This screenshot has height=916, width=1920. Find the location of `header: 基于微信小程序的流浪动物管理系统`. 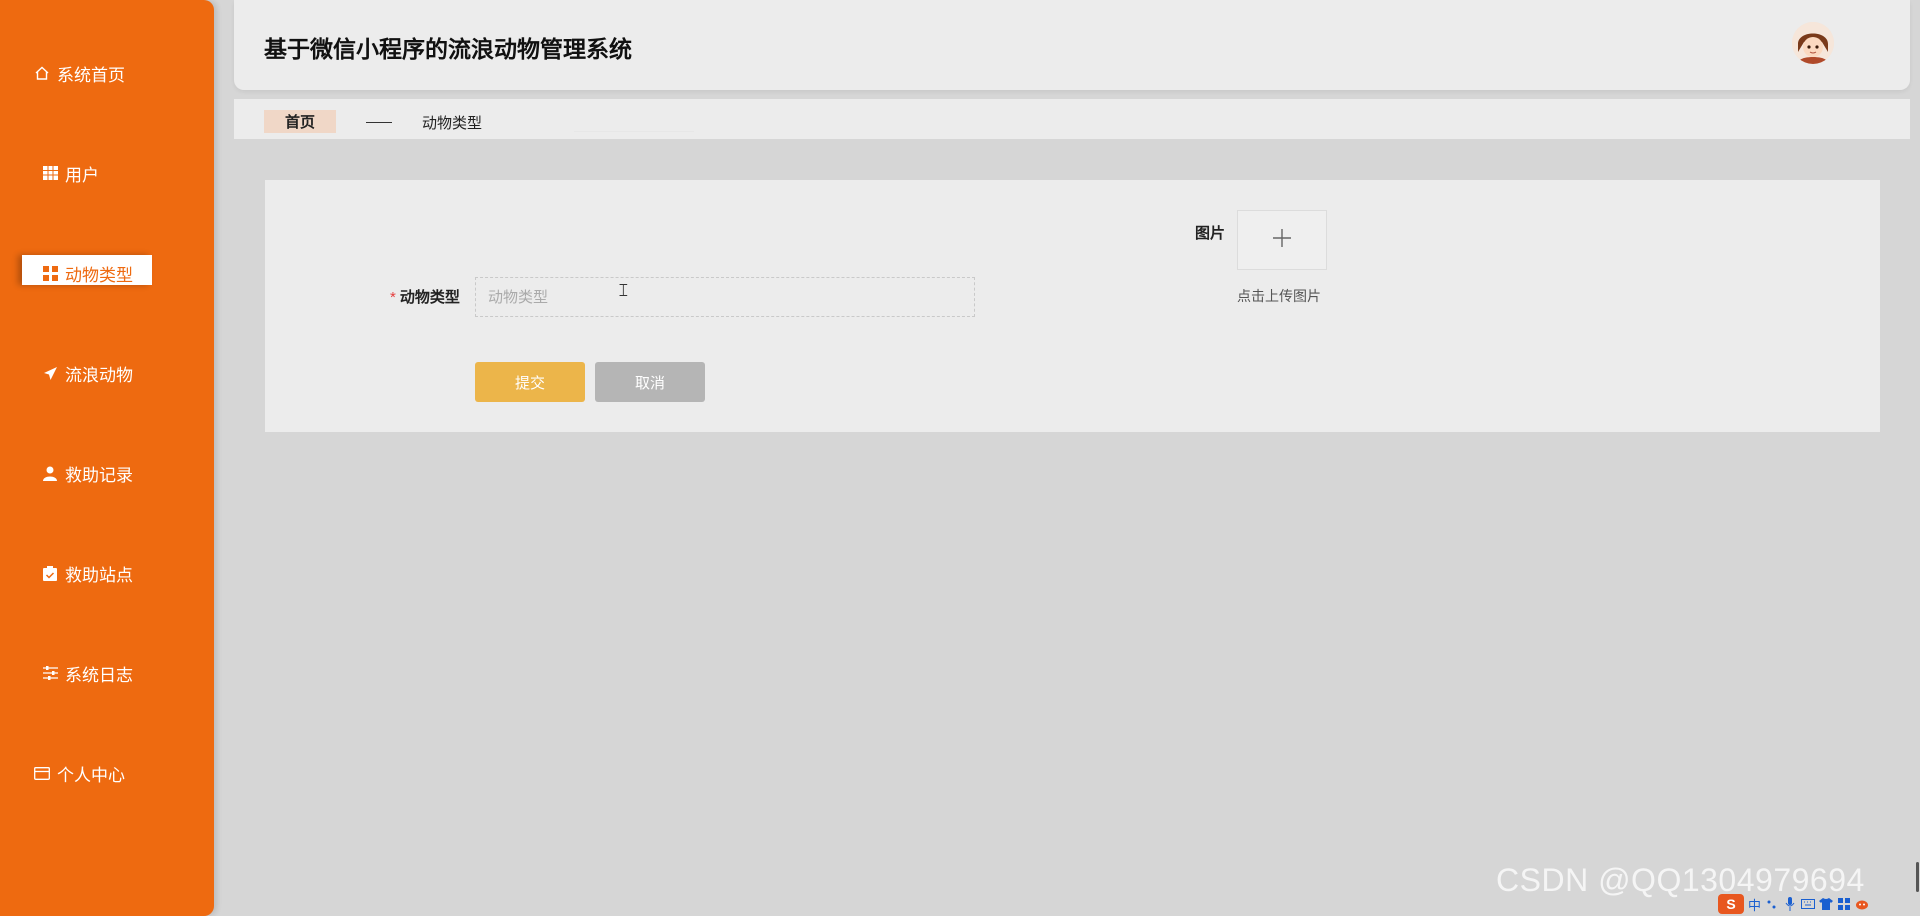

header: 基于微信小程序的流浪动物管理系统 is located at coordinates (1072, 45).